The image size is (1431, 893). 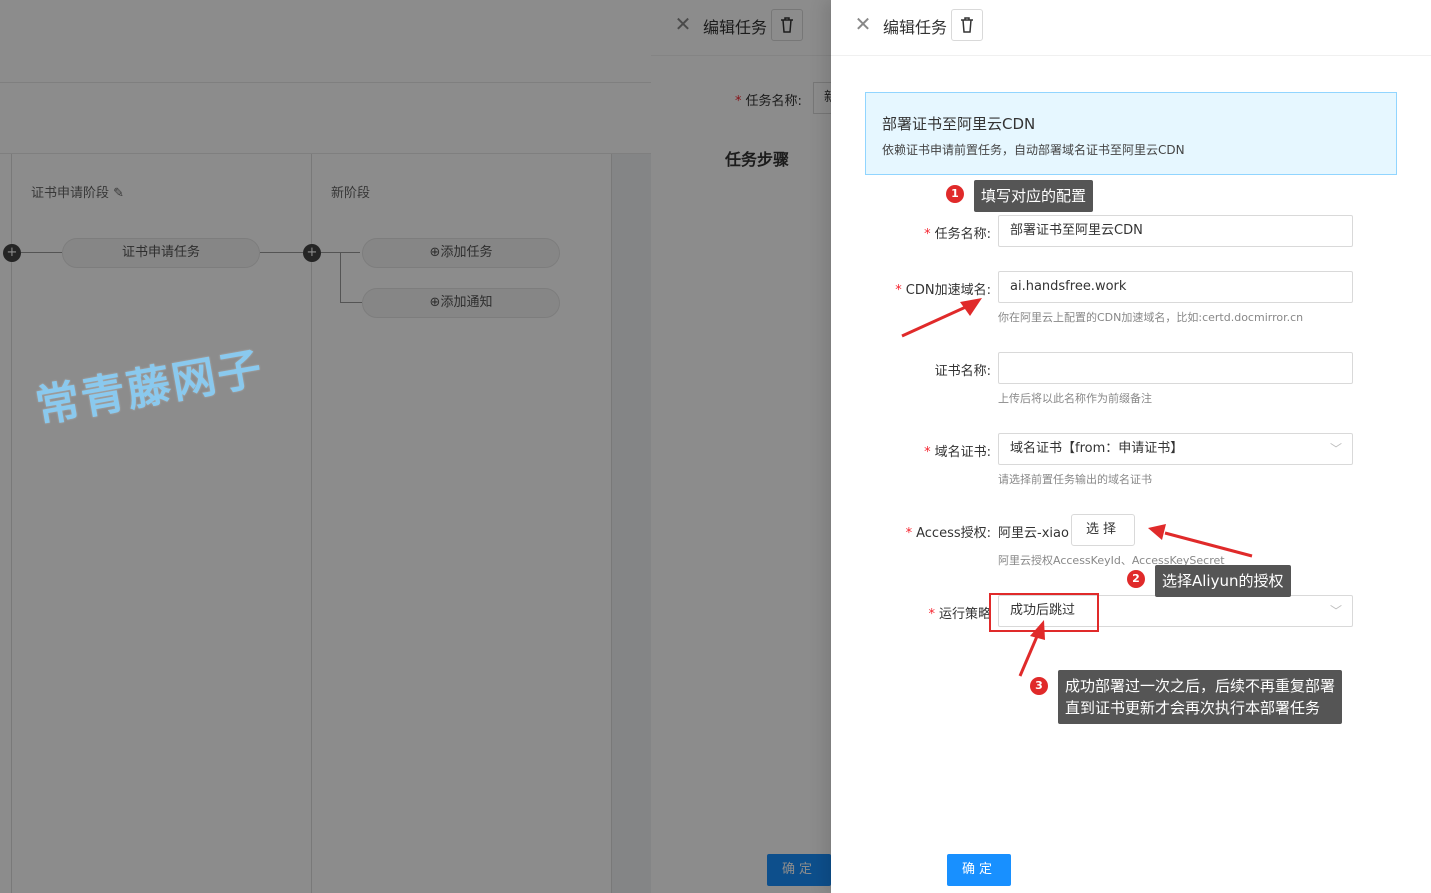 What do you see at coordinates (915, 27) in the screenshot?
I see `drawer-title: 编辑任务` at bounding box center [915, 27].